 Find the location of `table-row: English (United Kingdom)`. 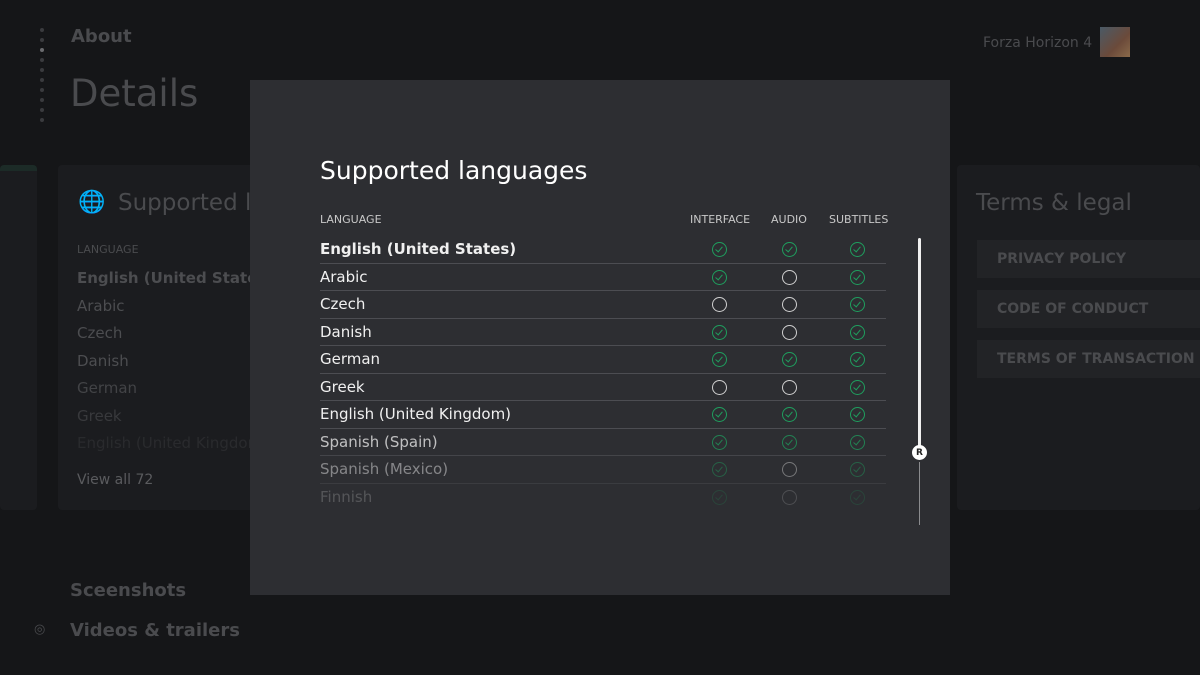

table-row: English (United Kingdom) is located at coordinates (603, 415).